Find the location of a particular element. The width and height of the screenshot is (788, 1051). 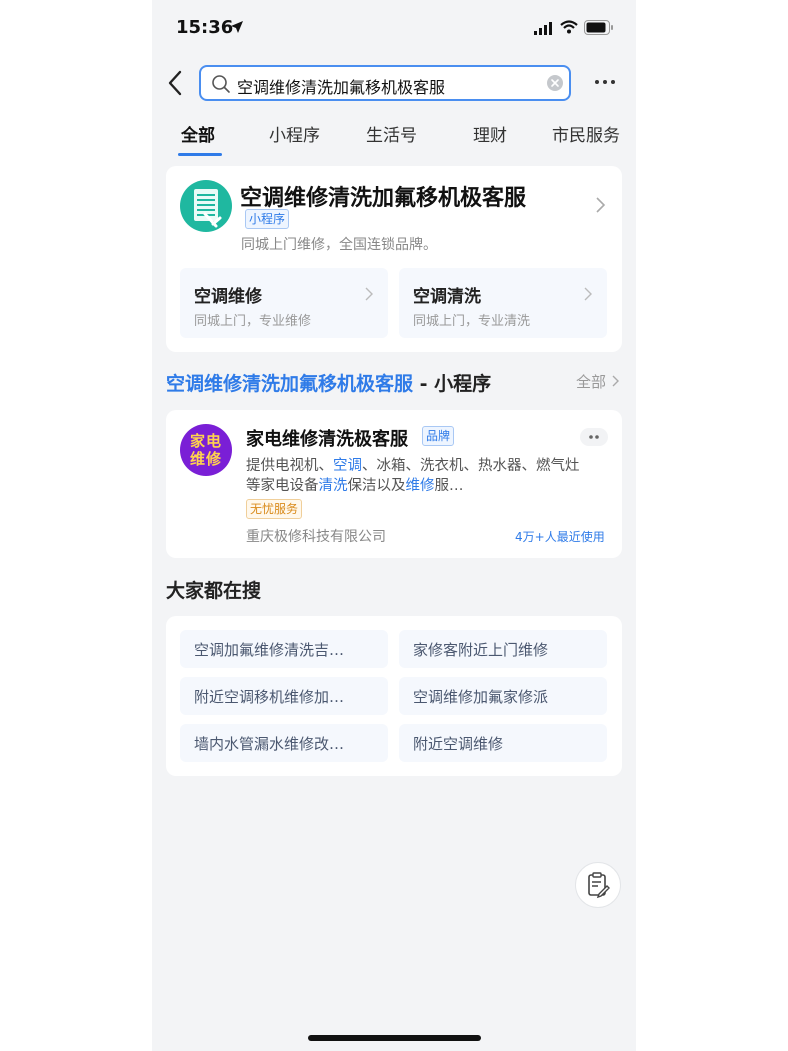

popular-search-item: 附近空调维修 is located at coordinates (503, 743).